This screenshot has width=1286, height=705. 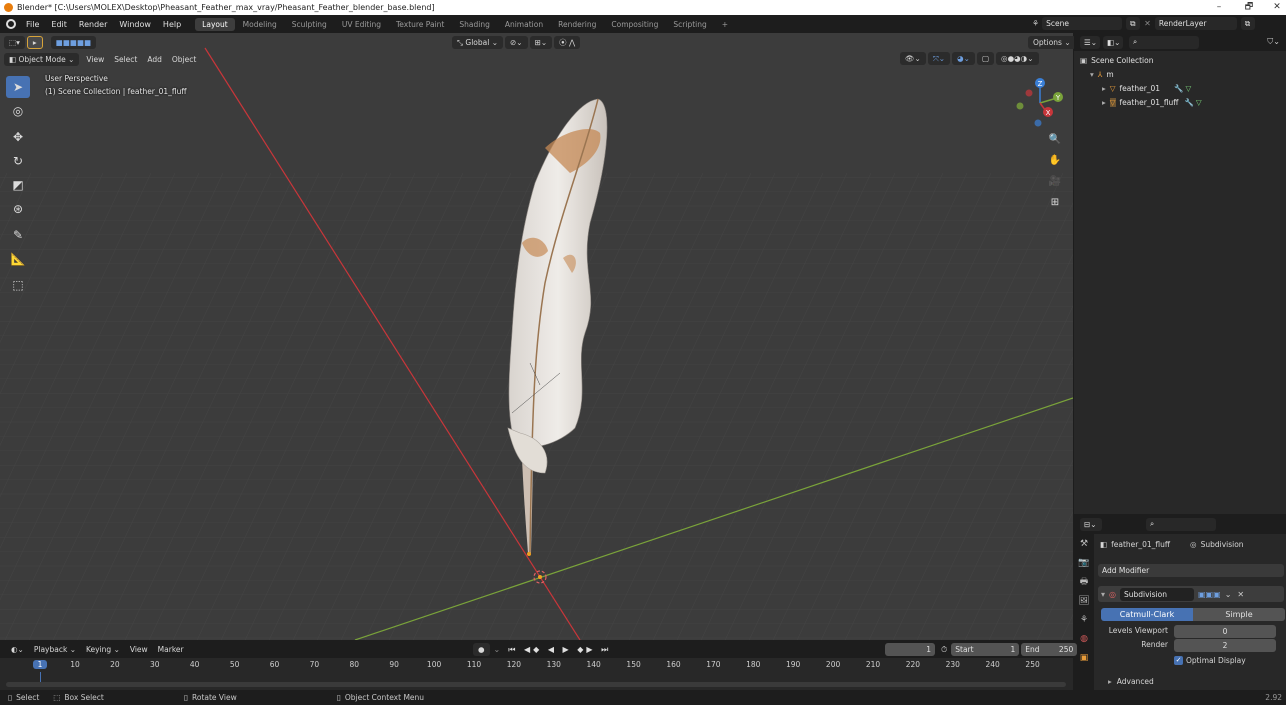 What do you see at coordinates (93, 24) in the screenshot?
I see `menu-render: Render` at bounding box center [93, 24].